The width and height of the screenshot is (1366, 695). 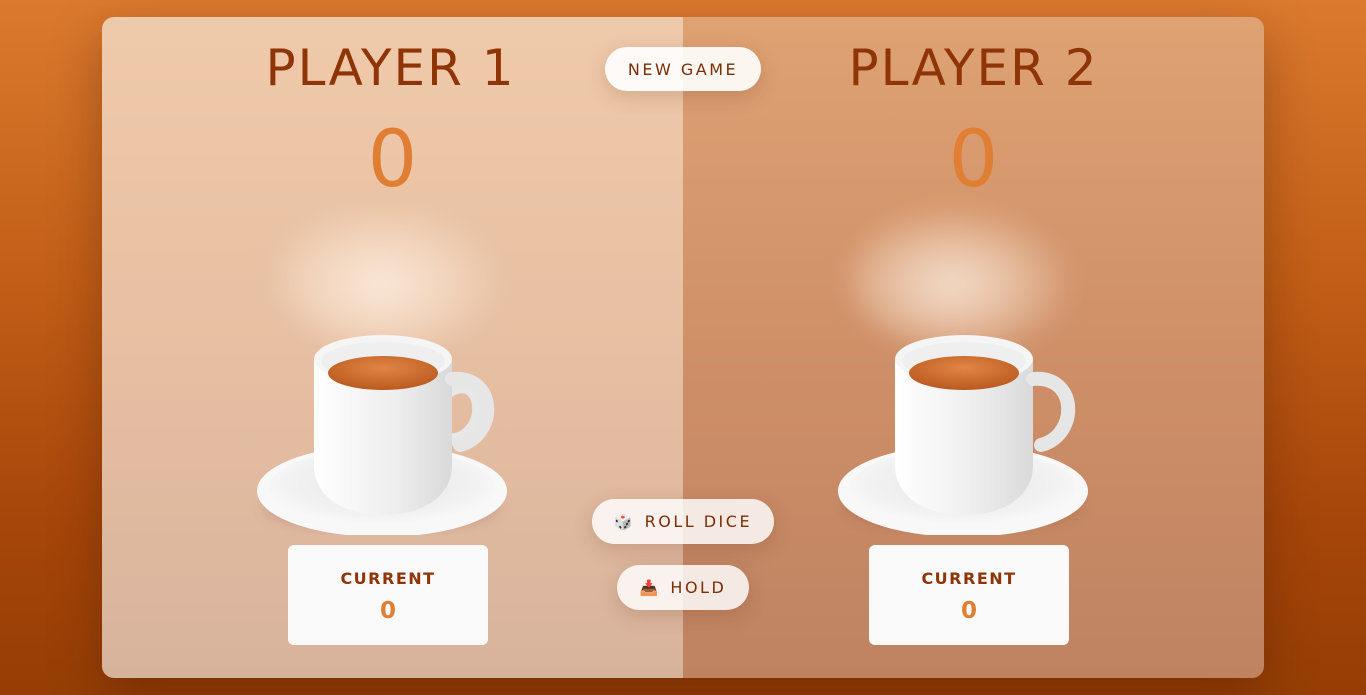 I want to click on roll-dice-button: 🎲 ROLL DICE, so click(x=683, y=521).